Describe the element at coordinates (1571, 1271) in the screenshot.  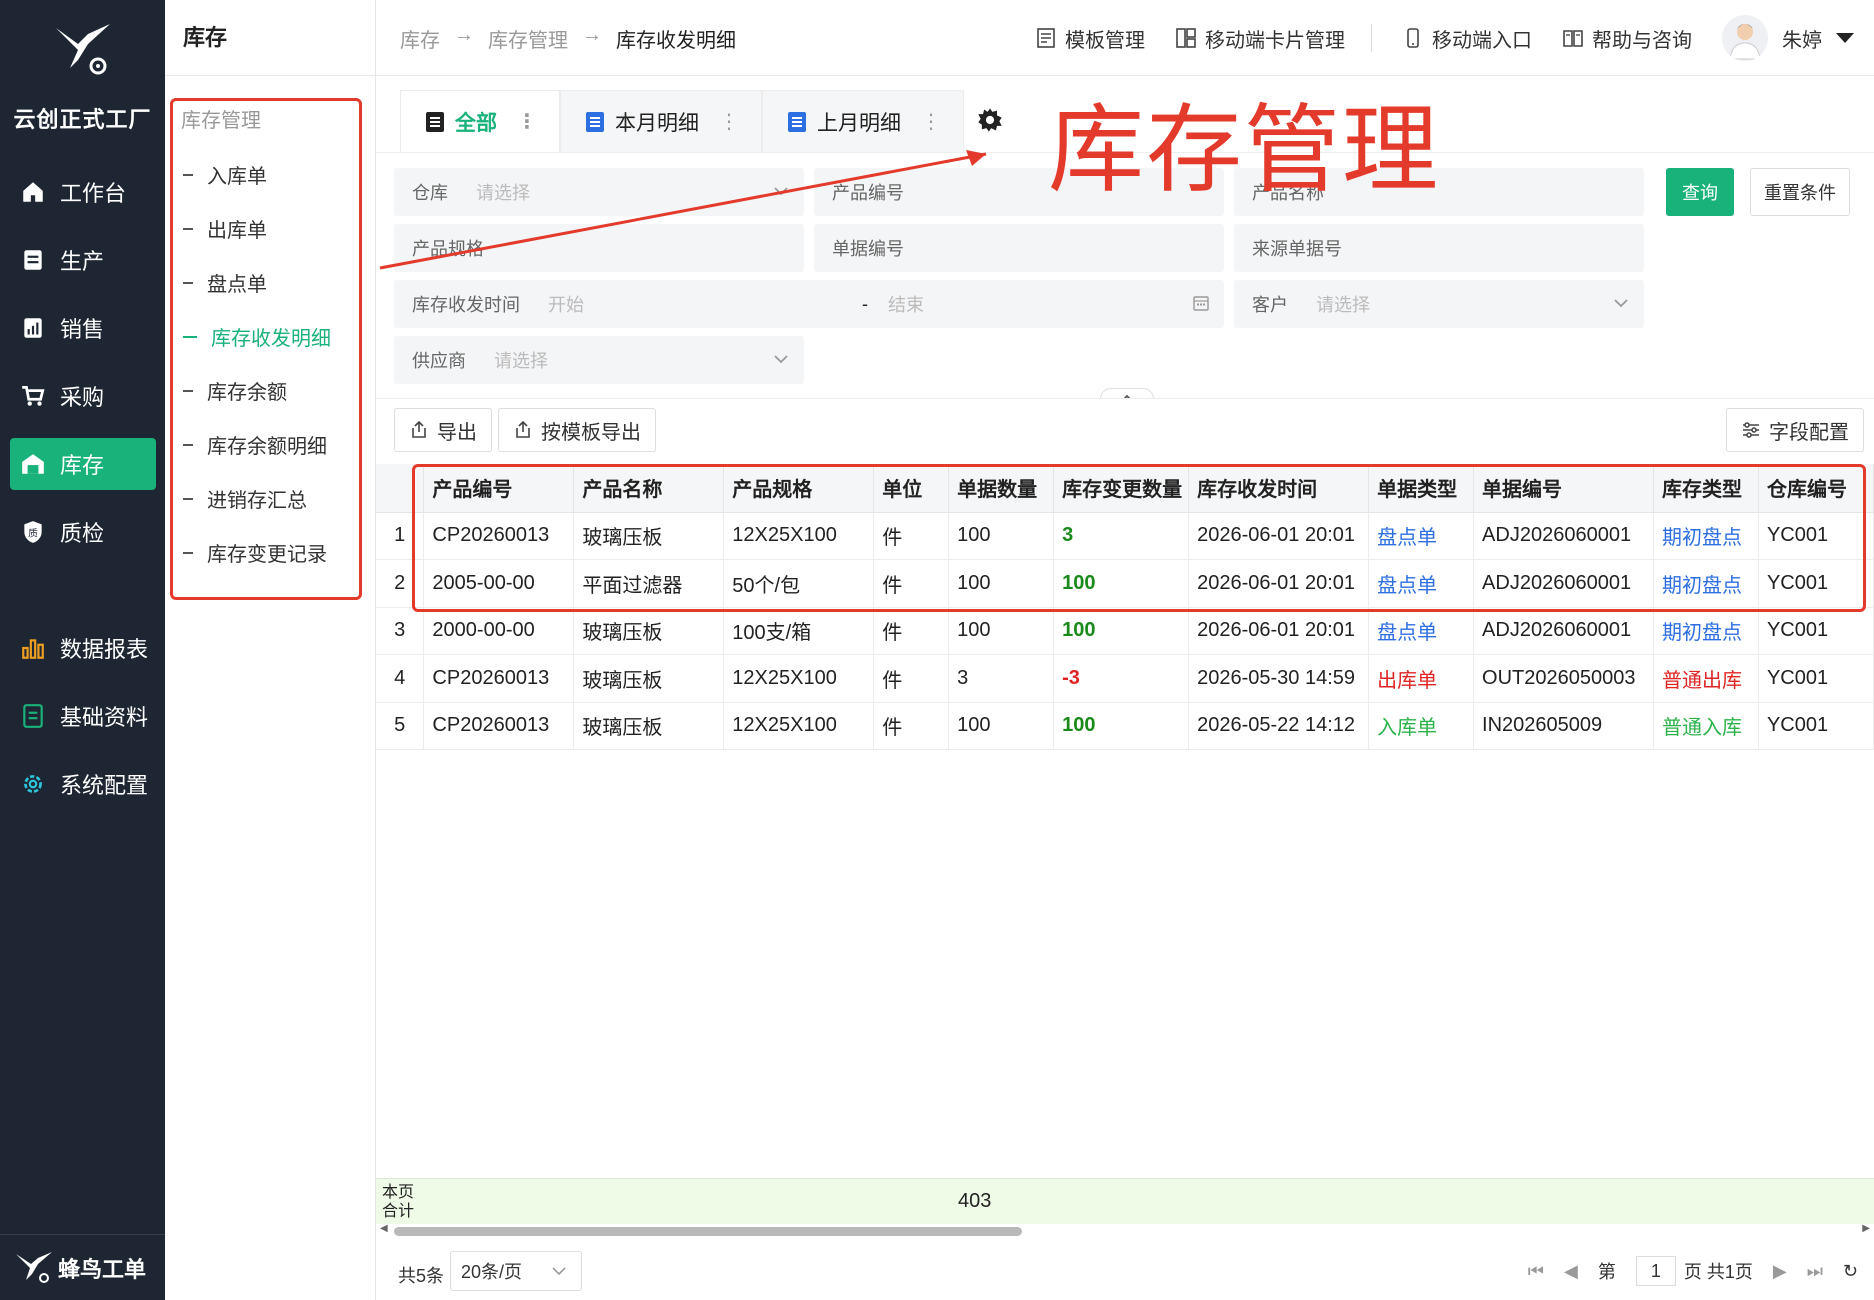
I see `prev-page-icon: ◀` at that location.